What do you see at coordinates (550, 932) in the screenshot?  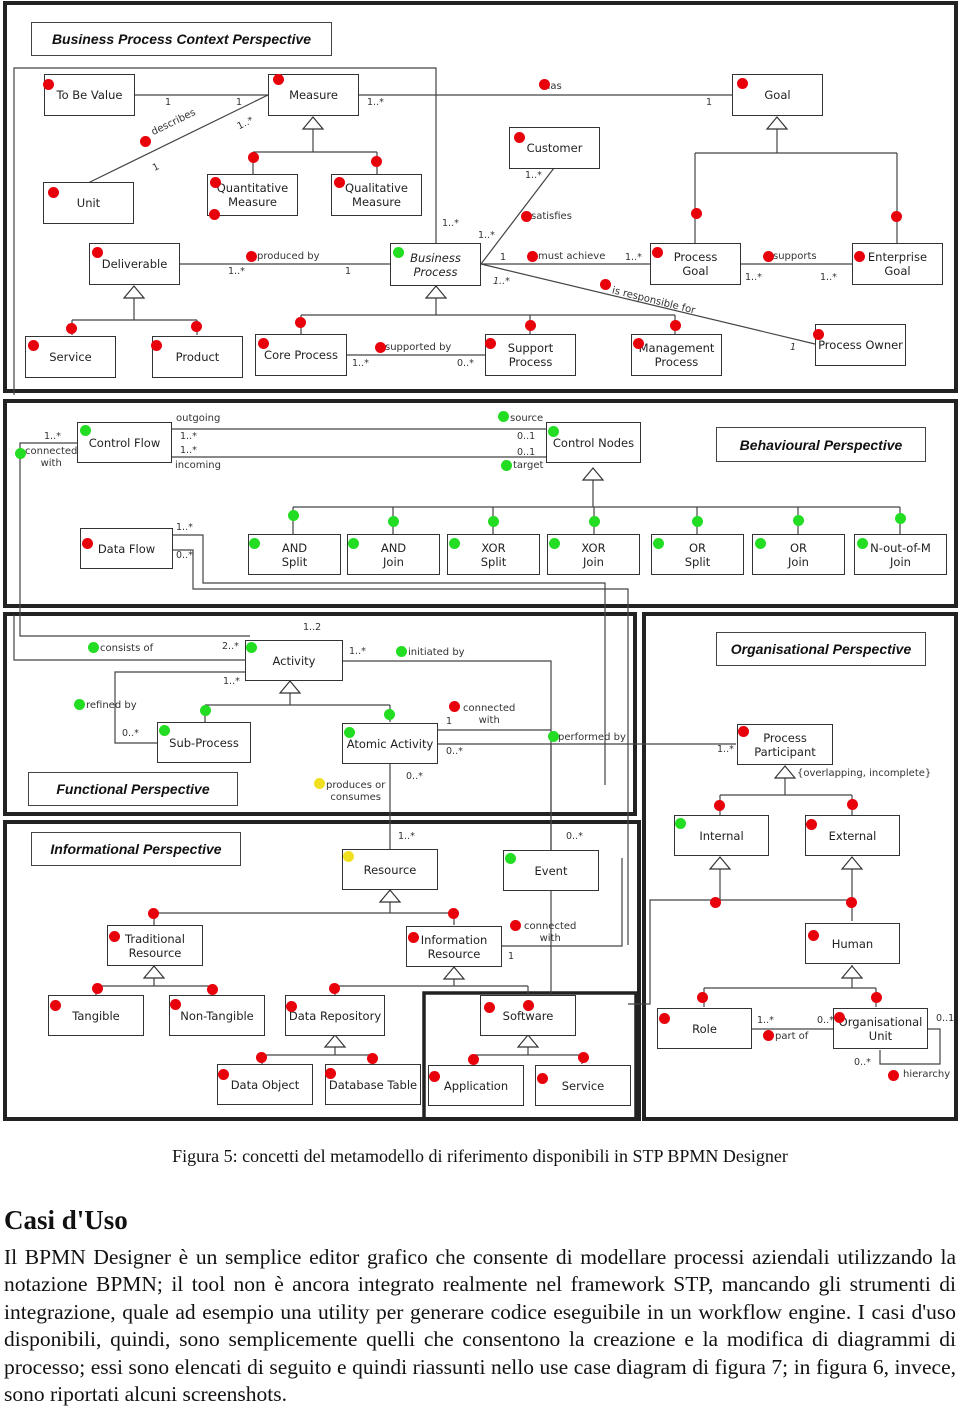 I see `assoc-connected-with-resource: connected with` at bounding box center [550, 932].